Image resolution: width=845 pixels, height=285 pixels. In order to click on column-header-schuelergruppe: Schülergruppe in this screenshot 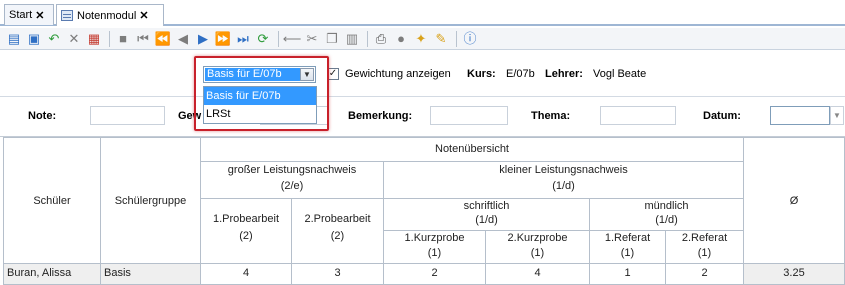, I will do `click(151, 200)`.